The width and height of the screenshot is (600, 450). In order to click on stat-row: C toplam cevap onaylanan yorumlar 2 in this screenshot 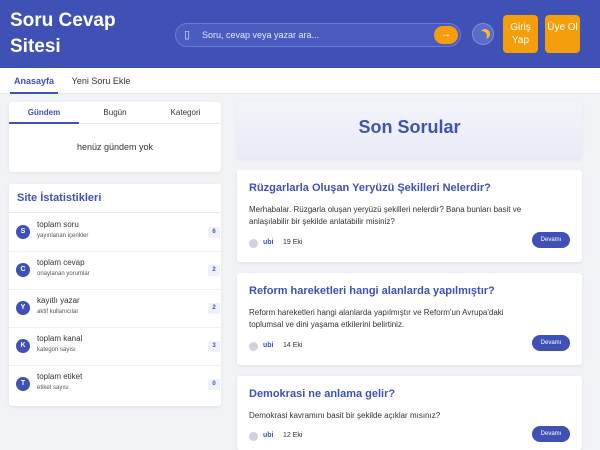, I will do `click(115, 271)`.